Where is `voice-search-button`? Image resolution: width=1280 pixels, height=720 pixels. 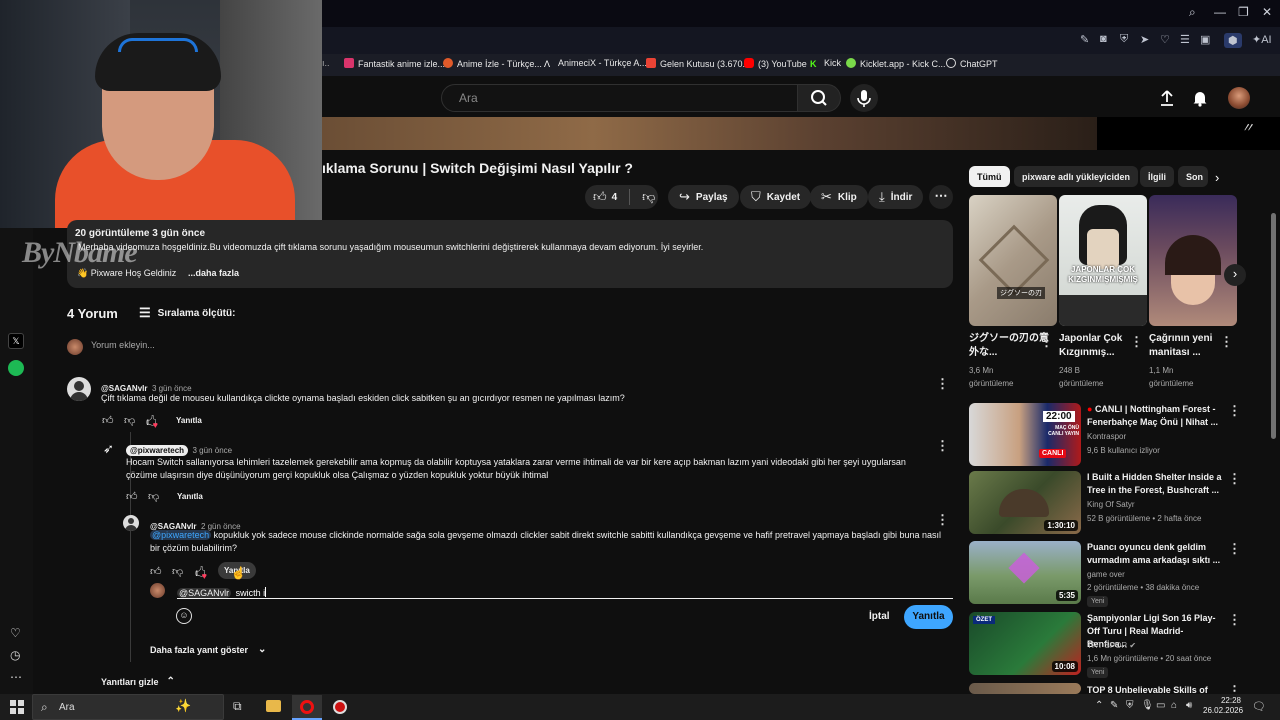 voice-search-button is located at coordinates (864, 98).